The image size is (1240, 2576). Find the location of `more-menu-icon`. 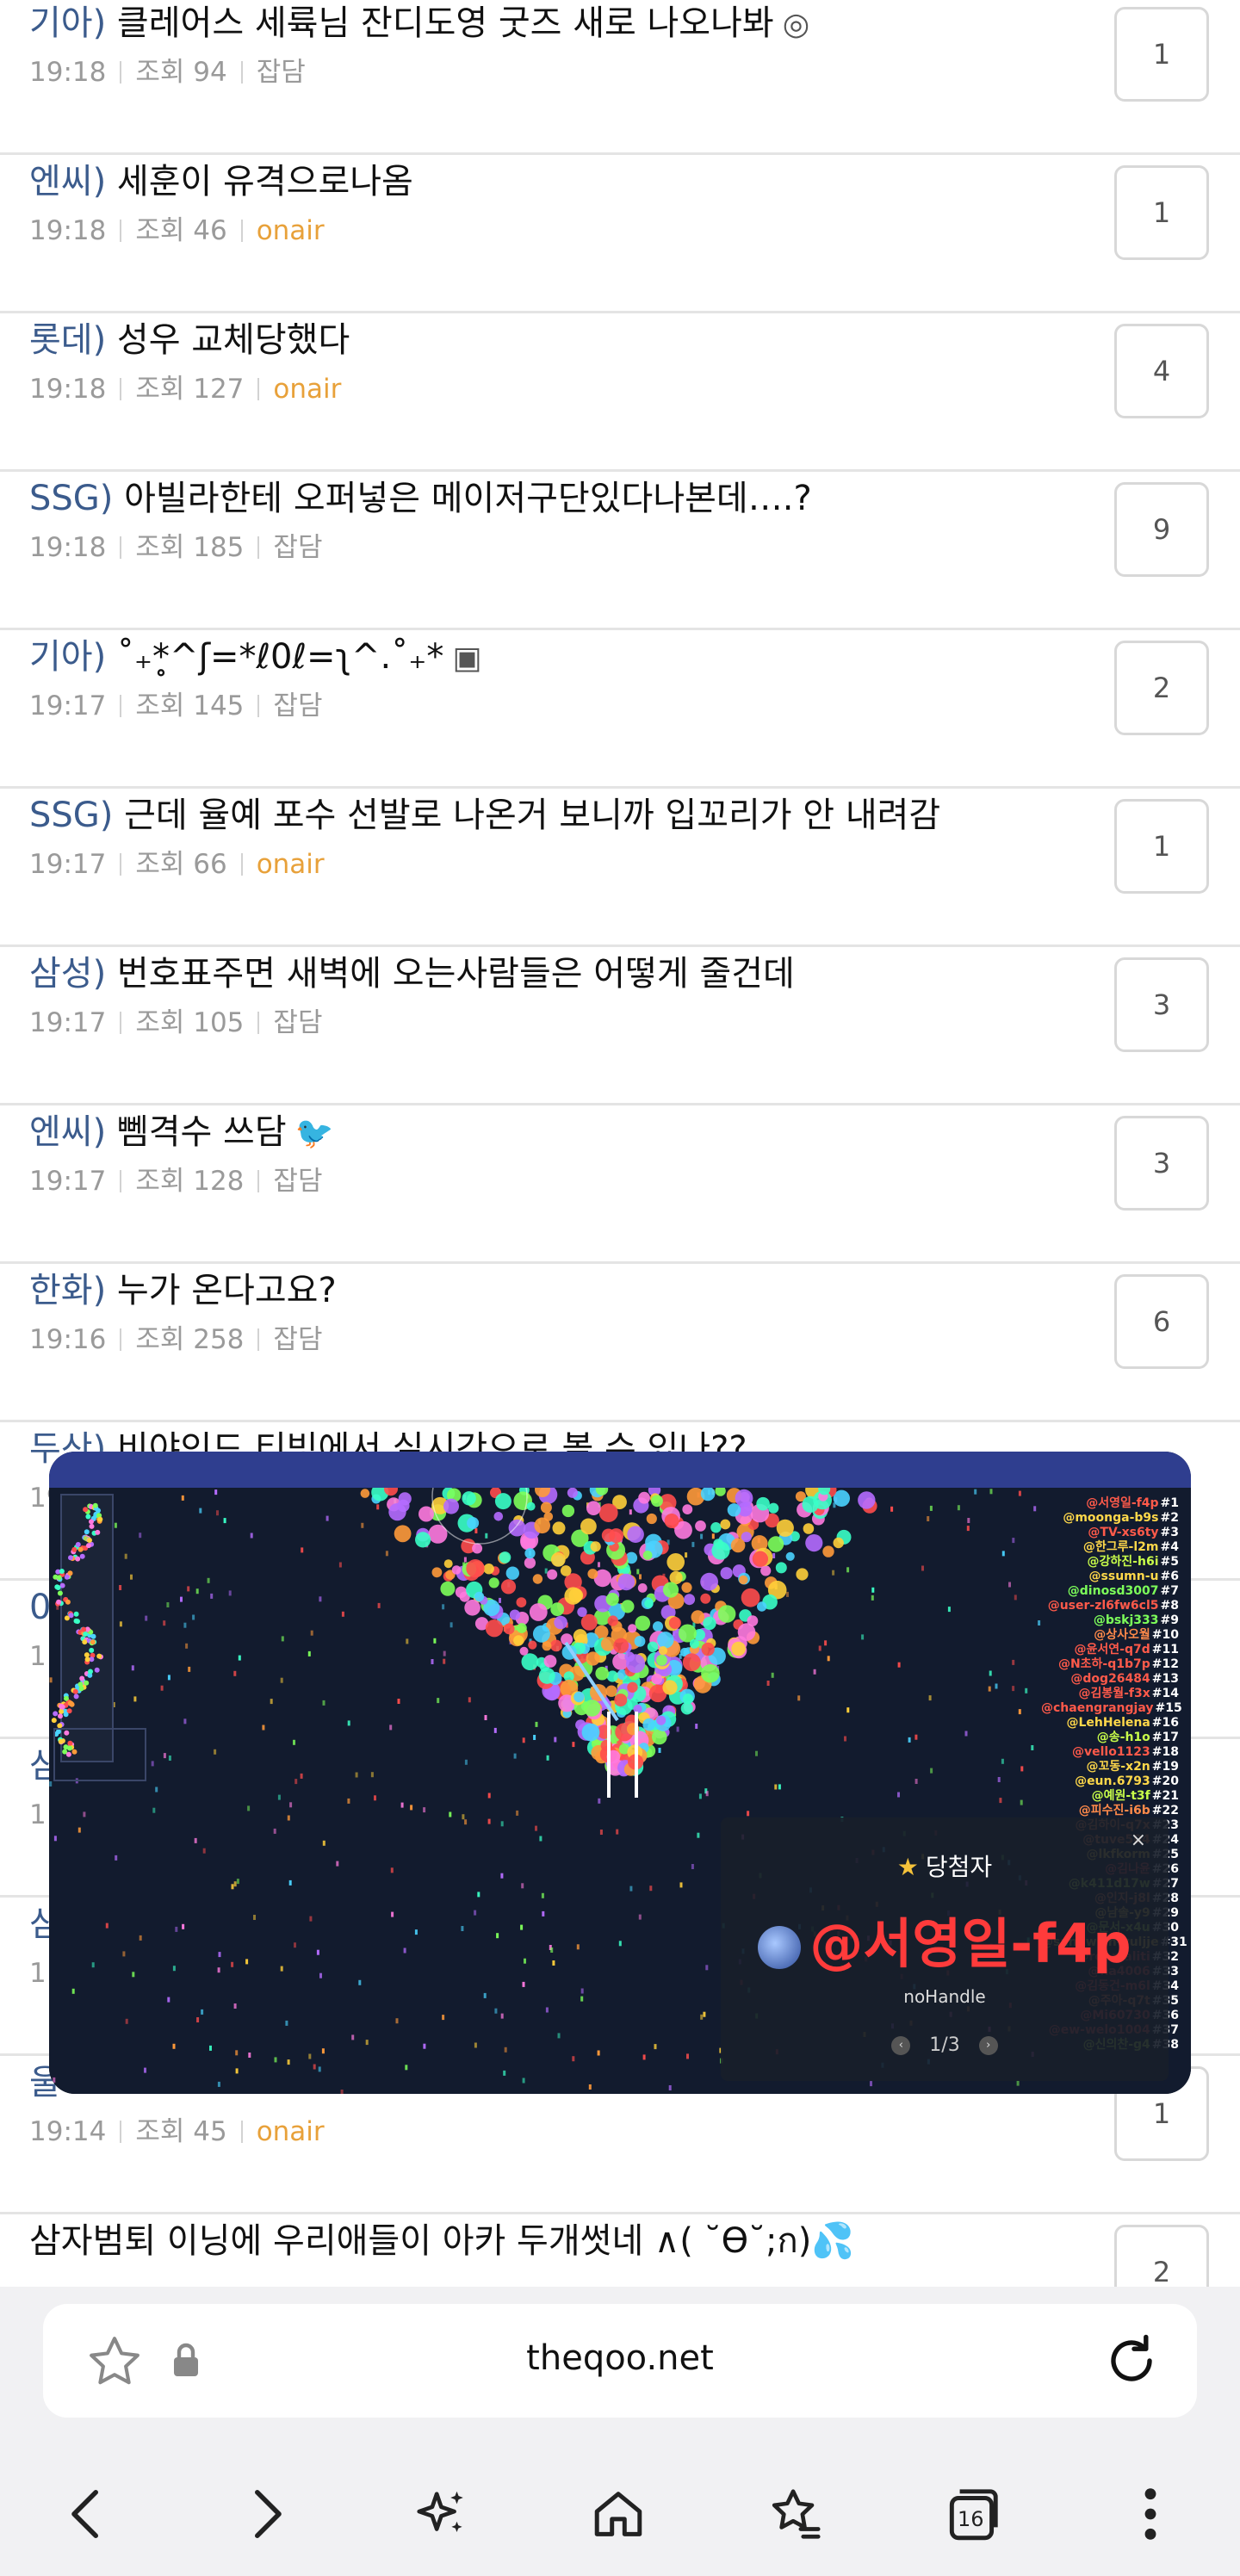

more-menu-icon is located at coordinates (1151, 2514).